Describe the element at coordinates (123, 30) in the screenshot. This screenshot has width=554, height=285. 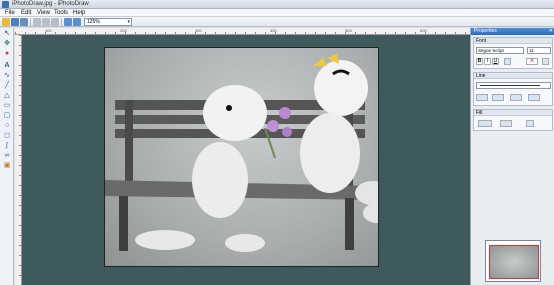
I see `ruler-label: 200` at that location.